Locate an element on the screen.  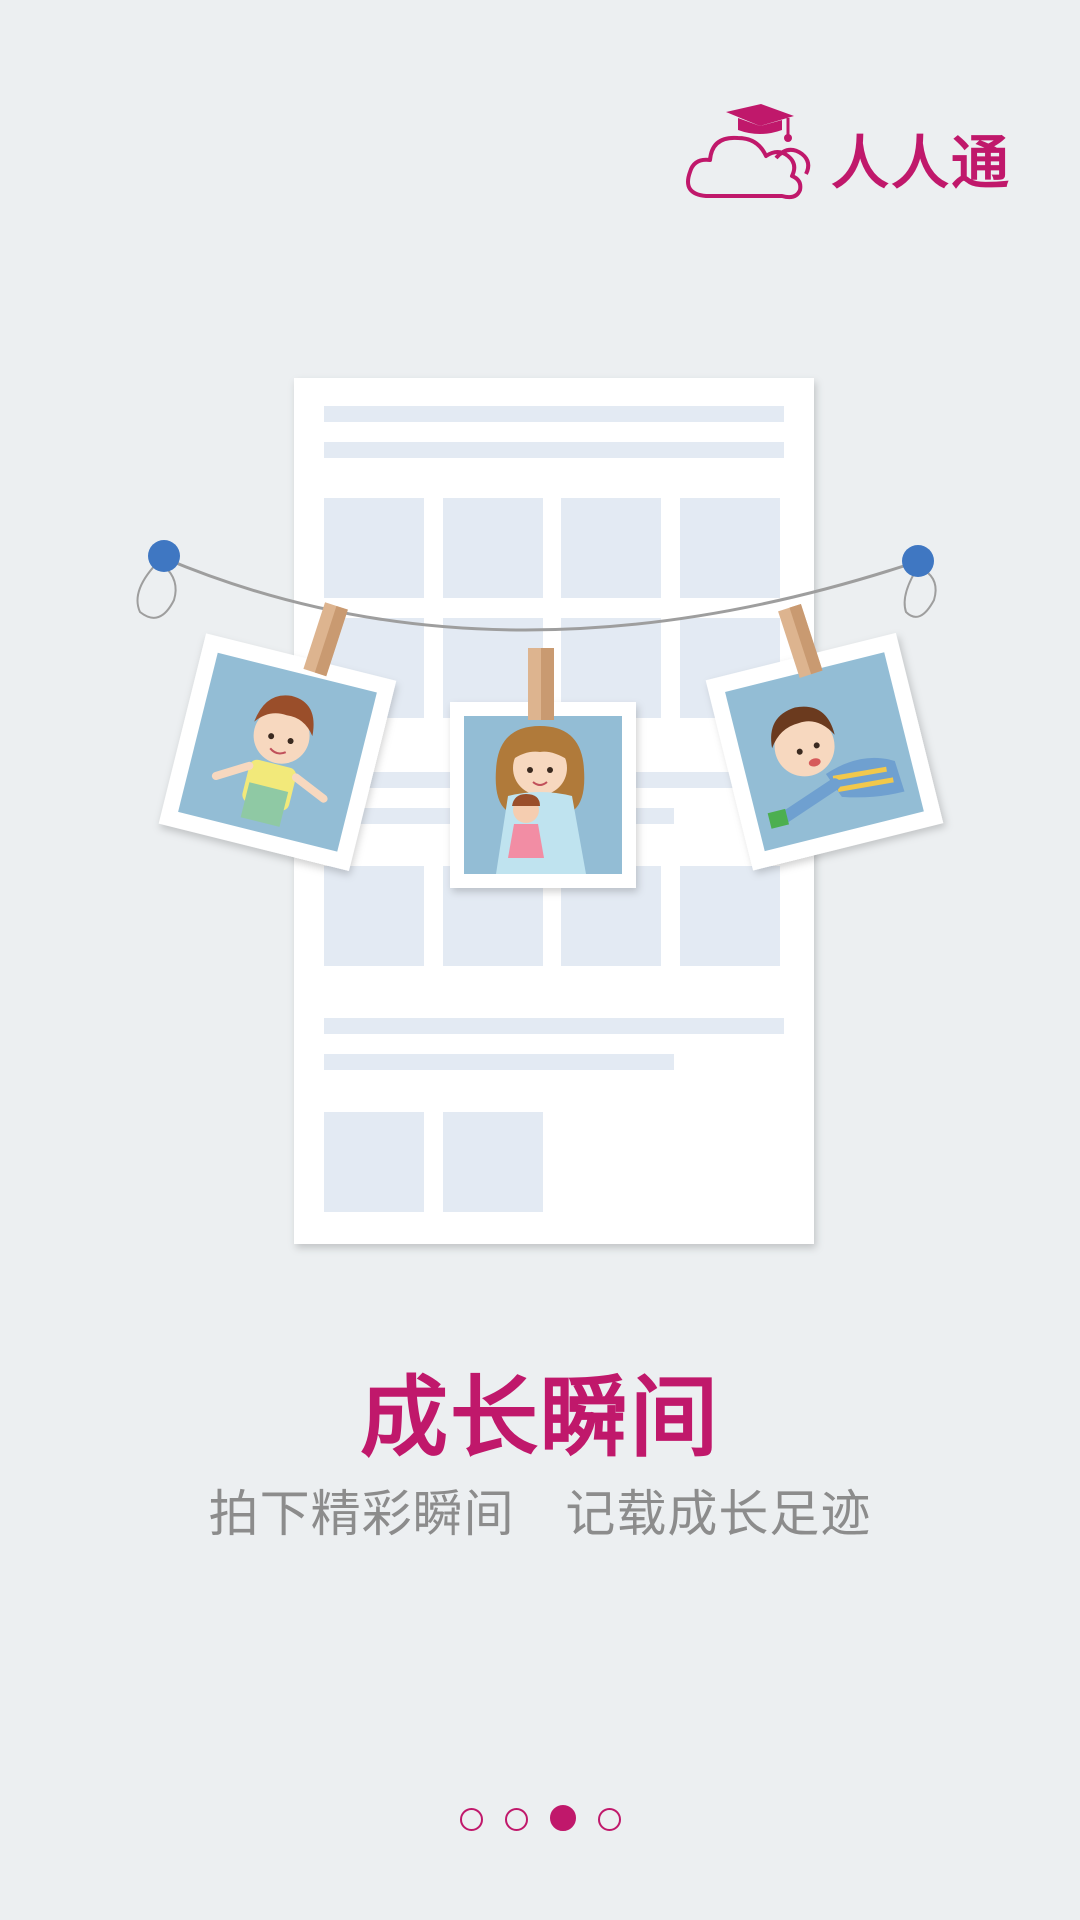
page-dot-3-active is located at coordinates (562, 1818).